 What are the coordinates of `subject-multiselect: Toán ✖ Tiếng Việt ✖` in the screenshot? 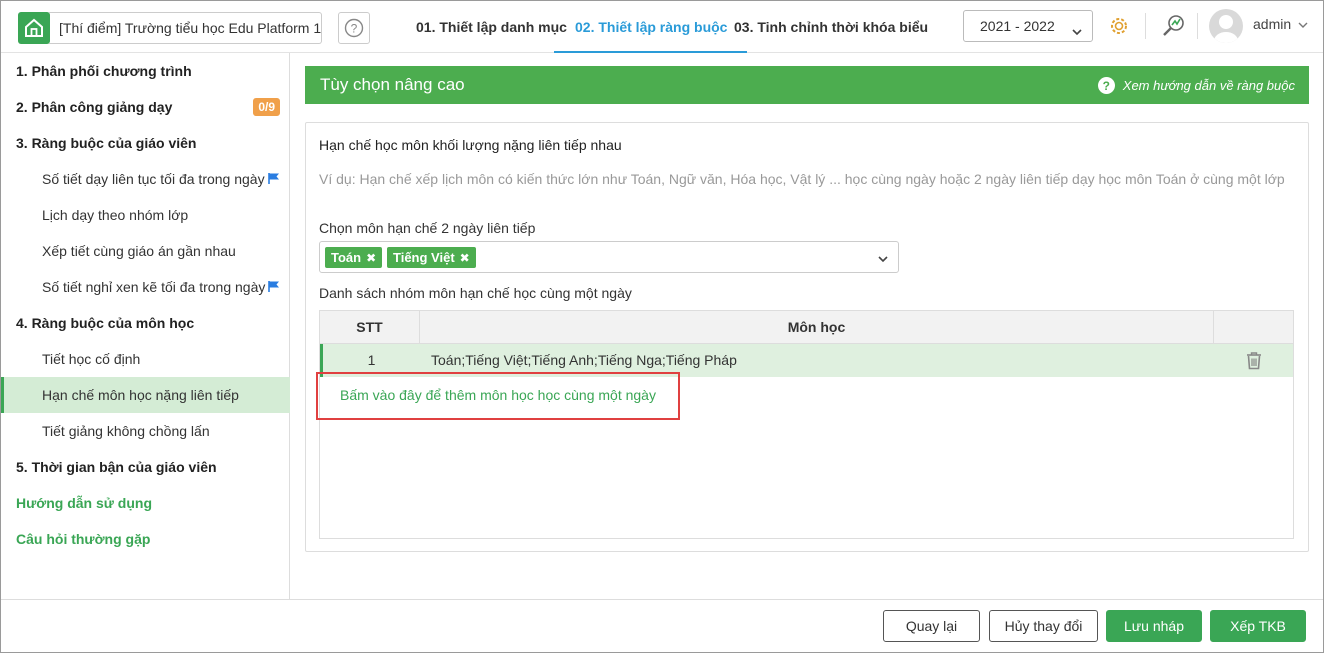 It's located at (609, 257).